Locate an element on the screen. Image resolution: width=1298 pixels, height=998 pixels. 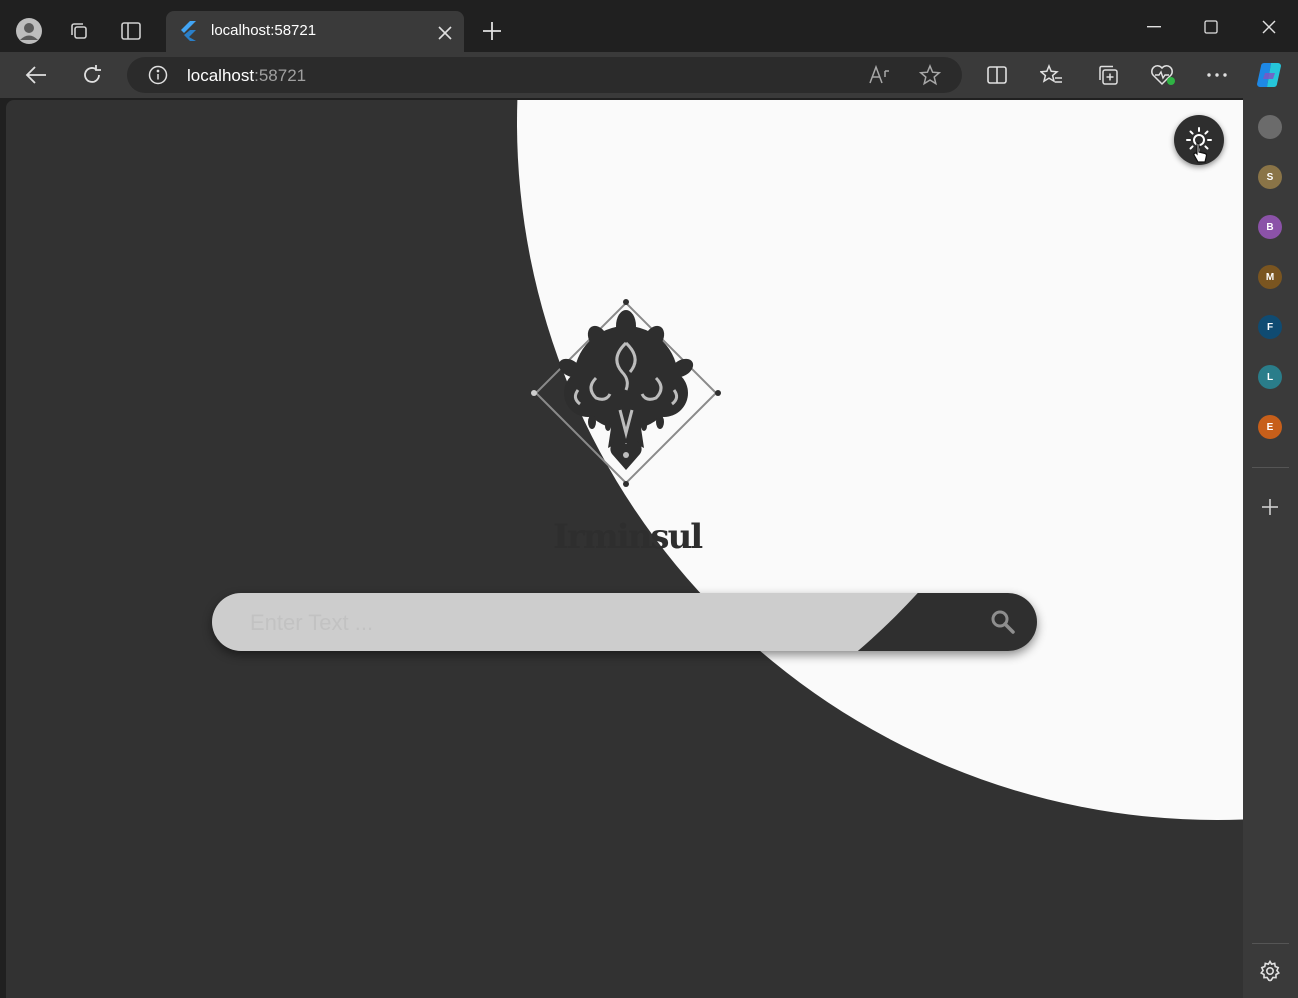
search-bar is located at coordinates (624, 622).